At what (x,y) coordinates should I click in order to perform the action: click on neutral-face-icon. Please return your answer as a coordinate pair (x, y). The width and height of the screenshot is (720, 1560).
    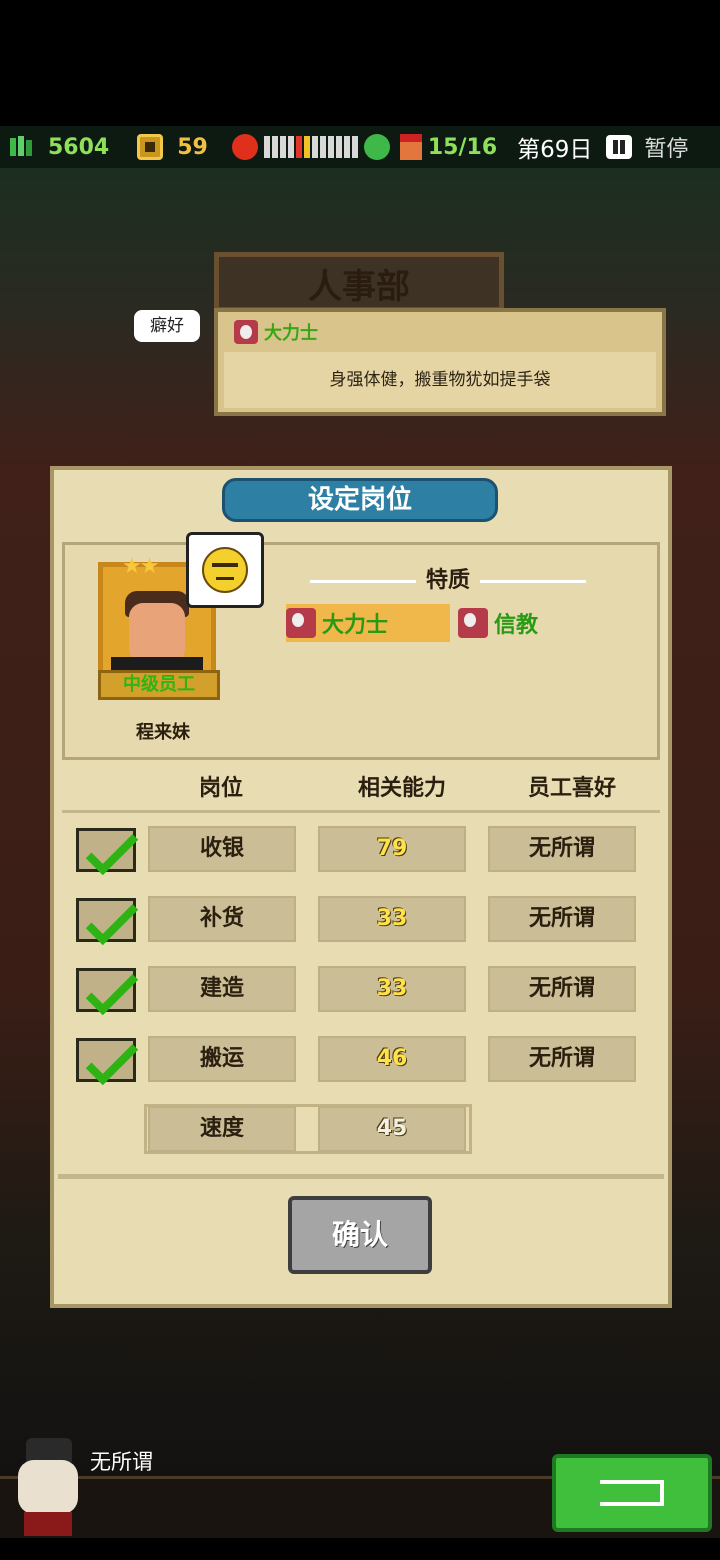
    Looking at the image, I should click on (225, 570).